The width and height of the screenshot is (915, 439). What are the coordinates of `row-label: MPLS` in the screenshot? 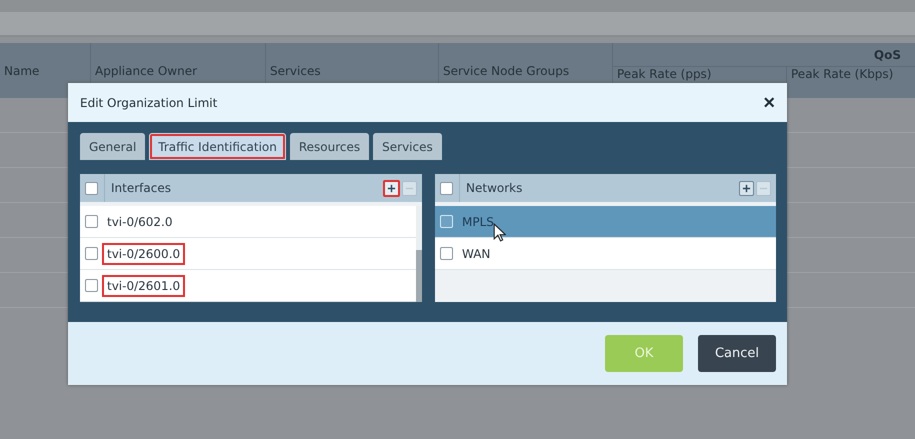 It's located at (478, 222).